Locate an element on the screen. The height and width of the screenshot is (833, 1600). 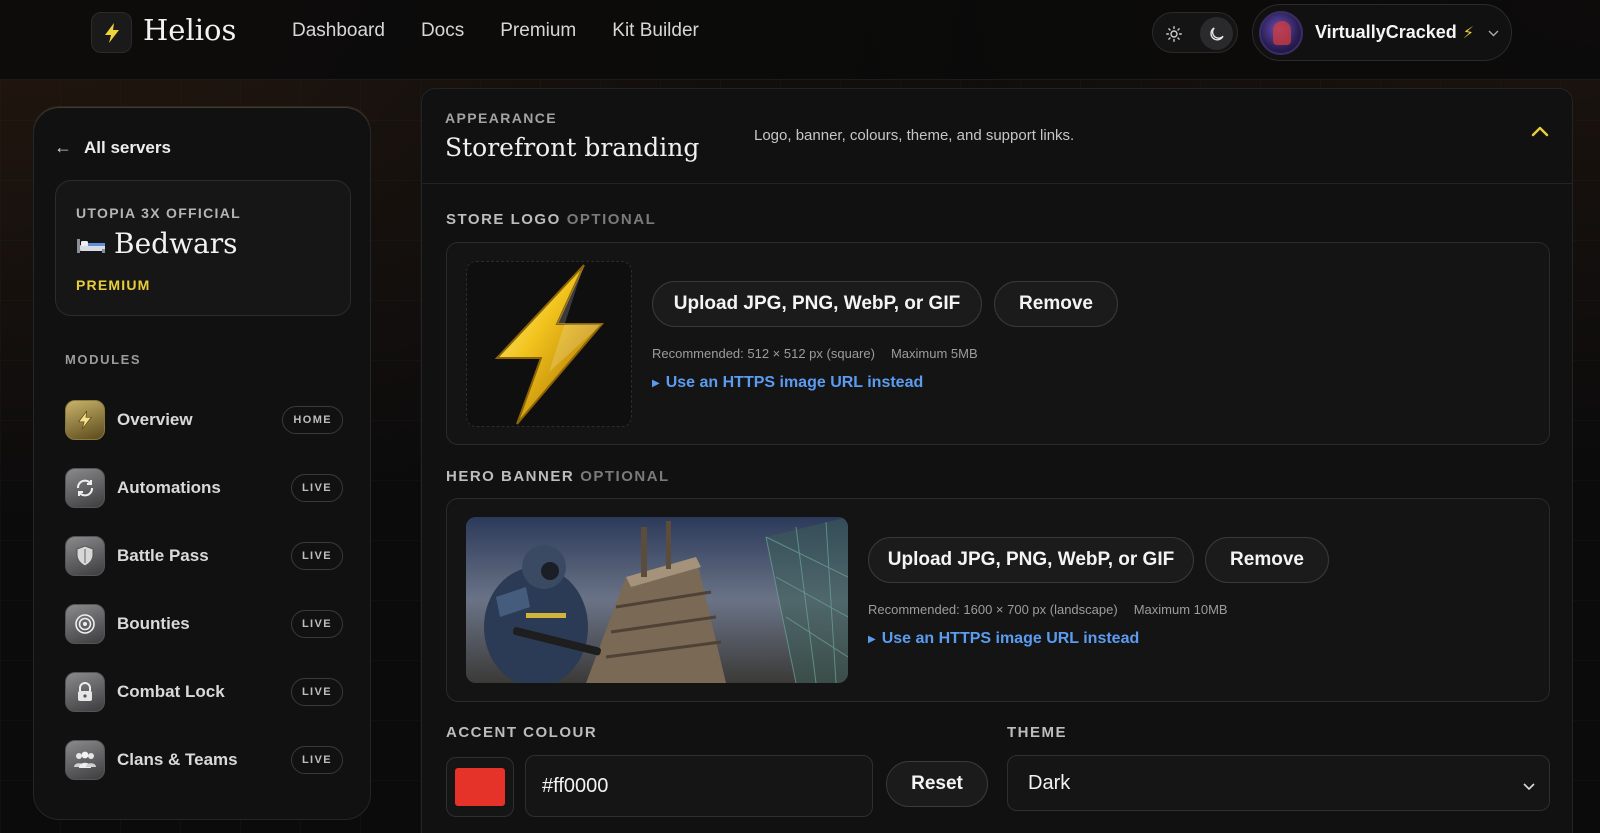
server-org: UTOPIA 3X OFFICIAL is located at coordinates (158, 213).